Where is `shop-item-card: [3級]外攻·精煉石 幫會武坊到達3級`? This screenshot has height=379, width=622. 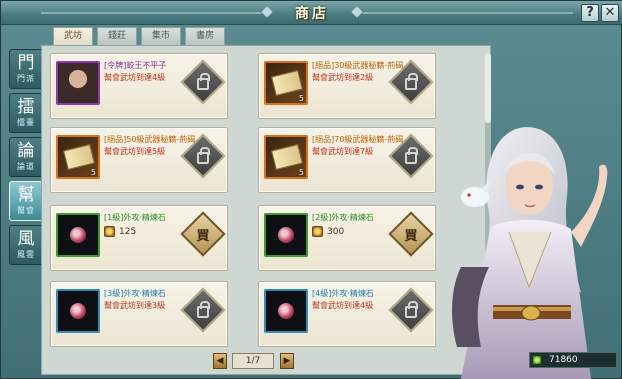
shop-item-card: [3級]外攻·精煉石 幫會武坊到達3級 is located at coordinates (139, 314).